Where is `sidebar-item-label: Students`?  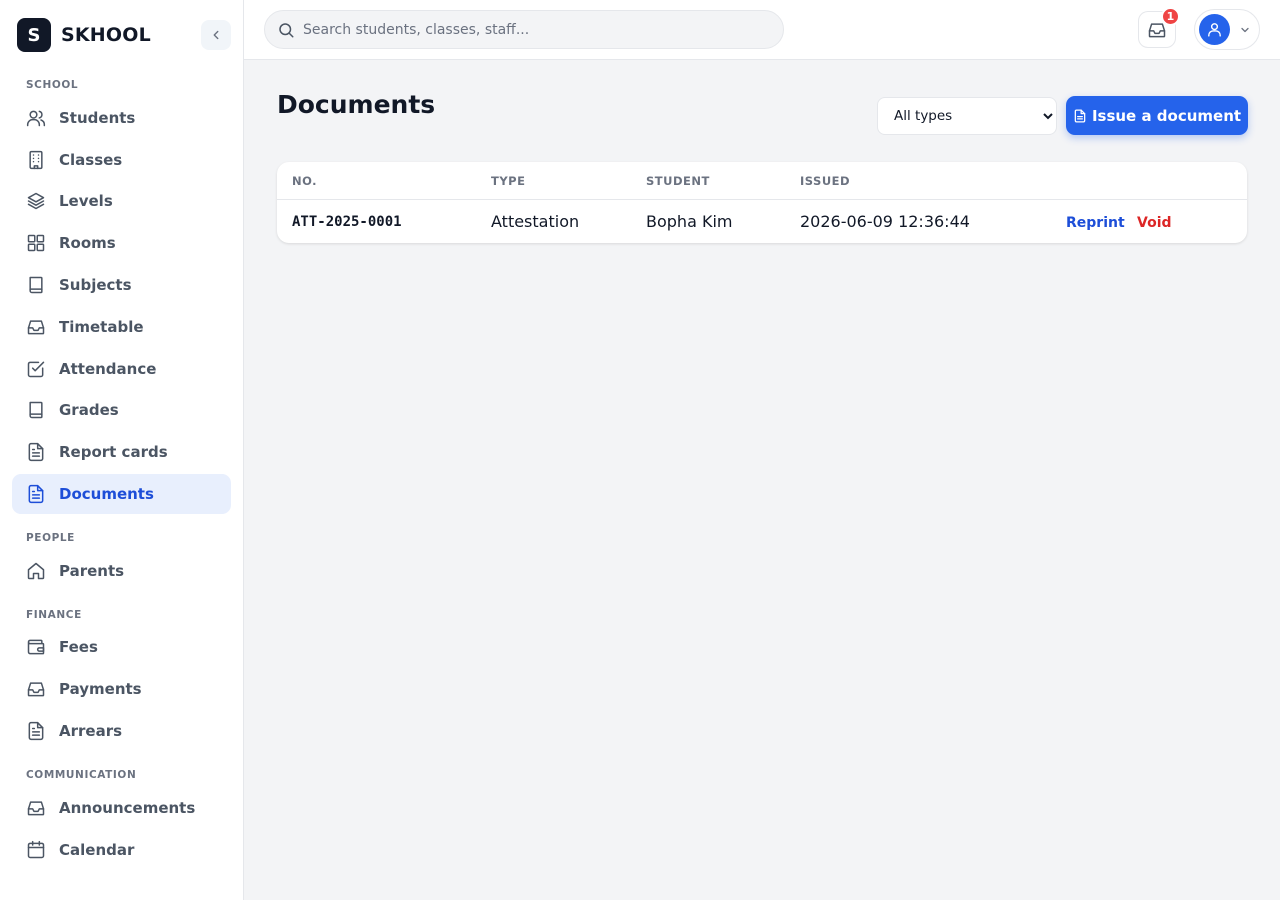
sidebar-item-label: Students is located at coordinates (97, 118).